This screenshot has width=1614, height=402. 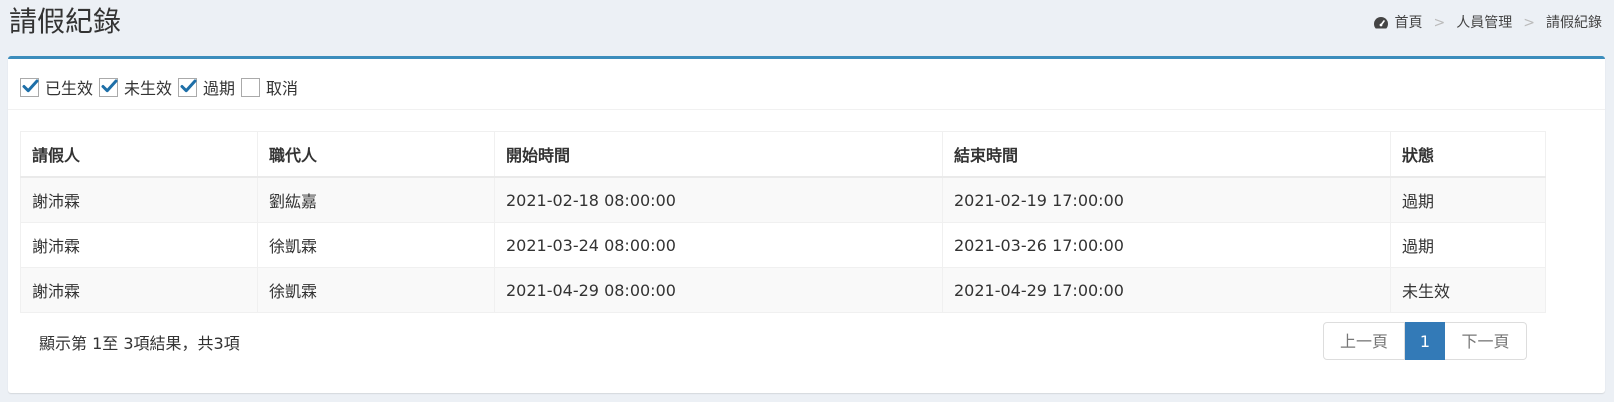 I want to click on filter-active: 已生效, so click(x=56, y=87).